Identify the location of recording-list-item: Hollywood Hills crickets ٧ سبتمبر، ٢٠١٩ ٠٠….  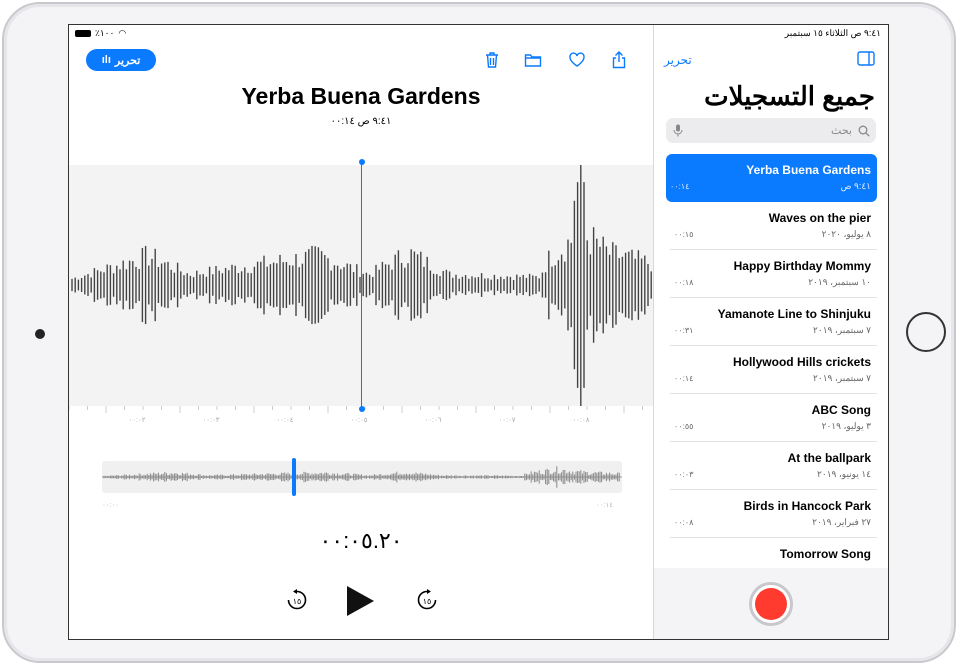
(773, 370).